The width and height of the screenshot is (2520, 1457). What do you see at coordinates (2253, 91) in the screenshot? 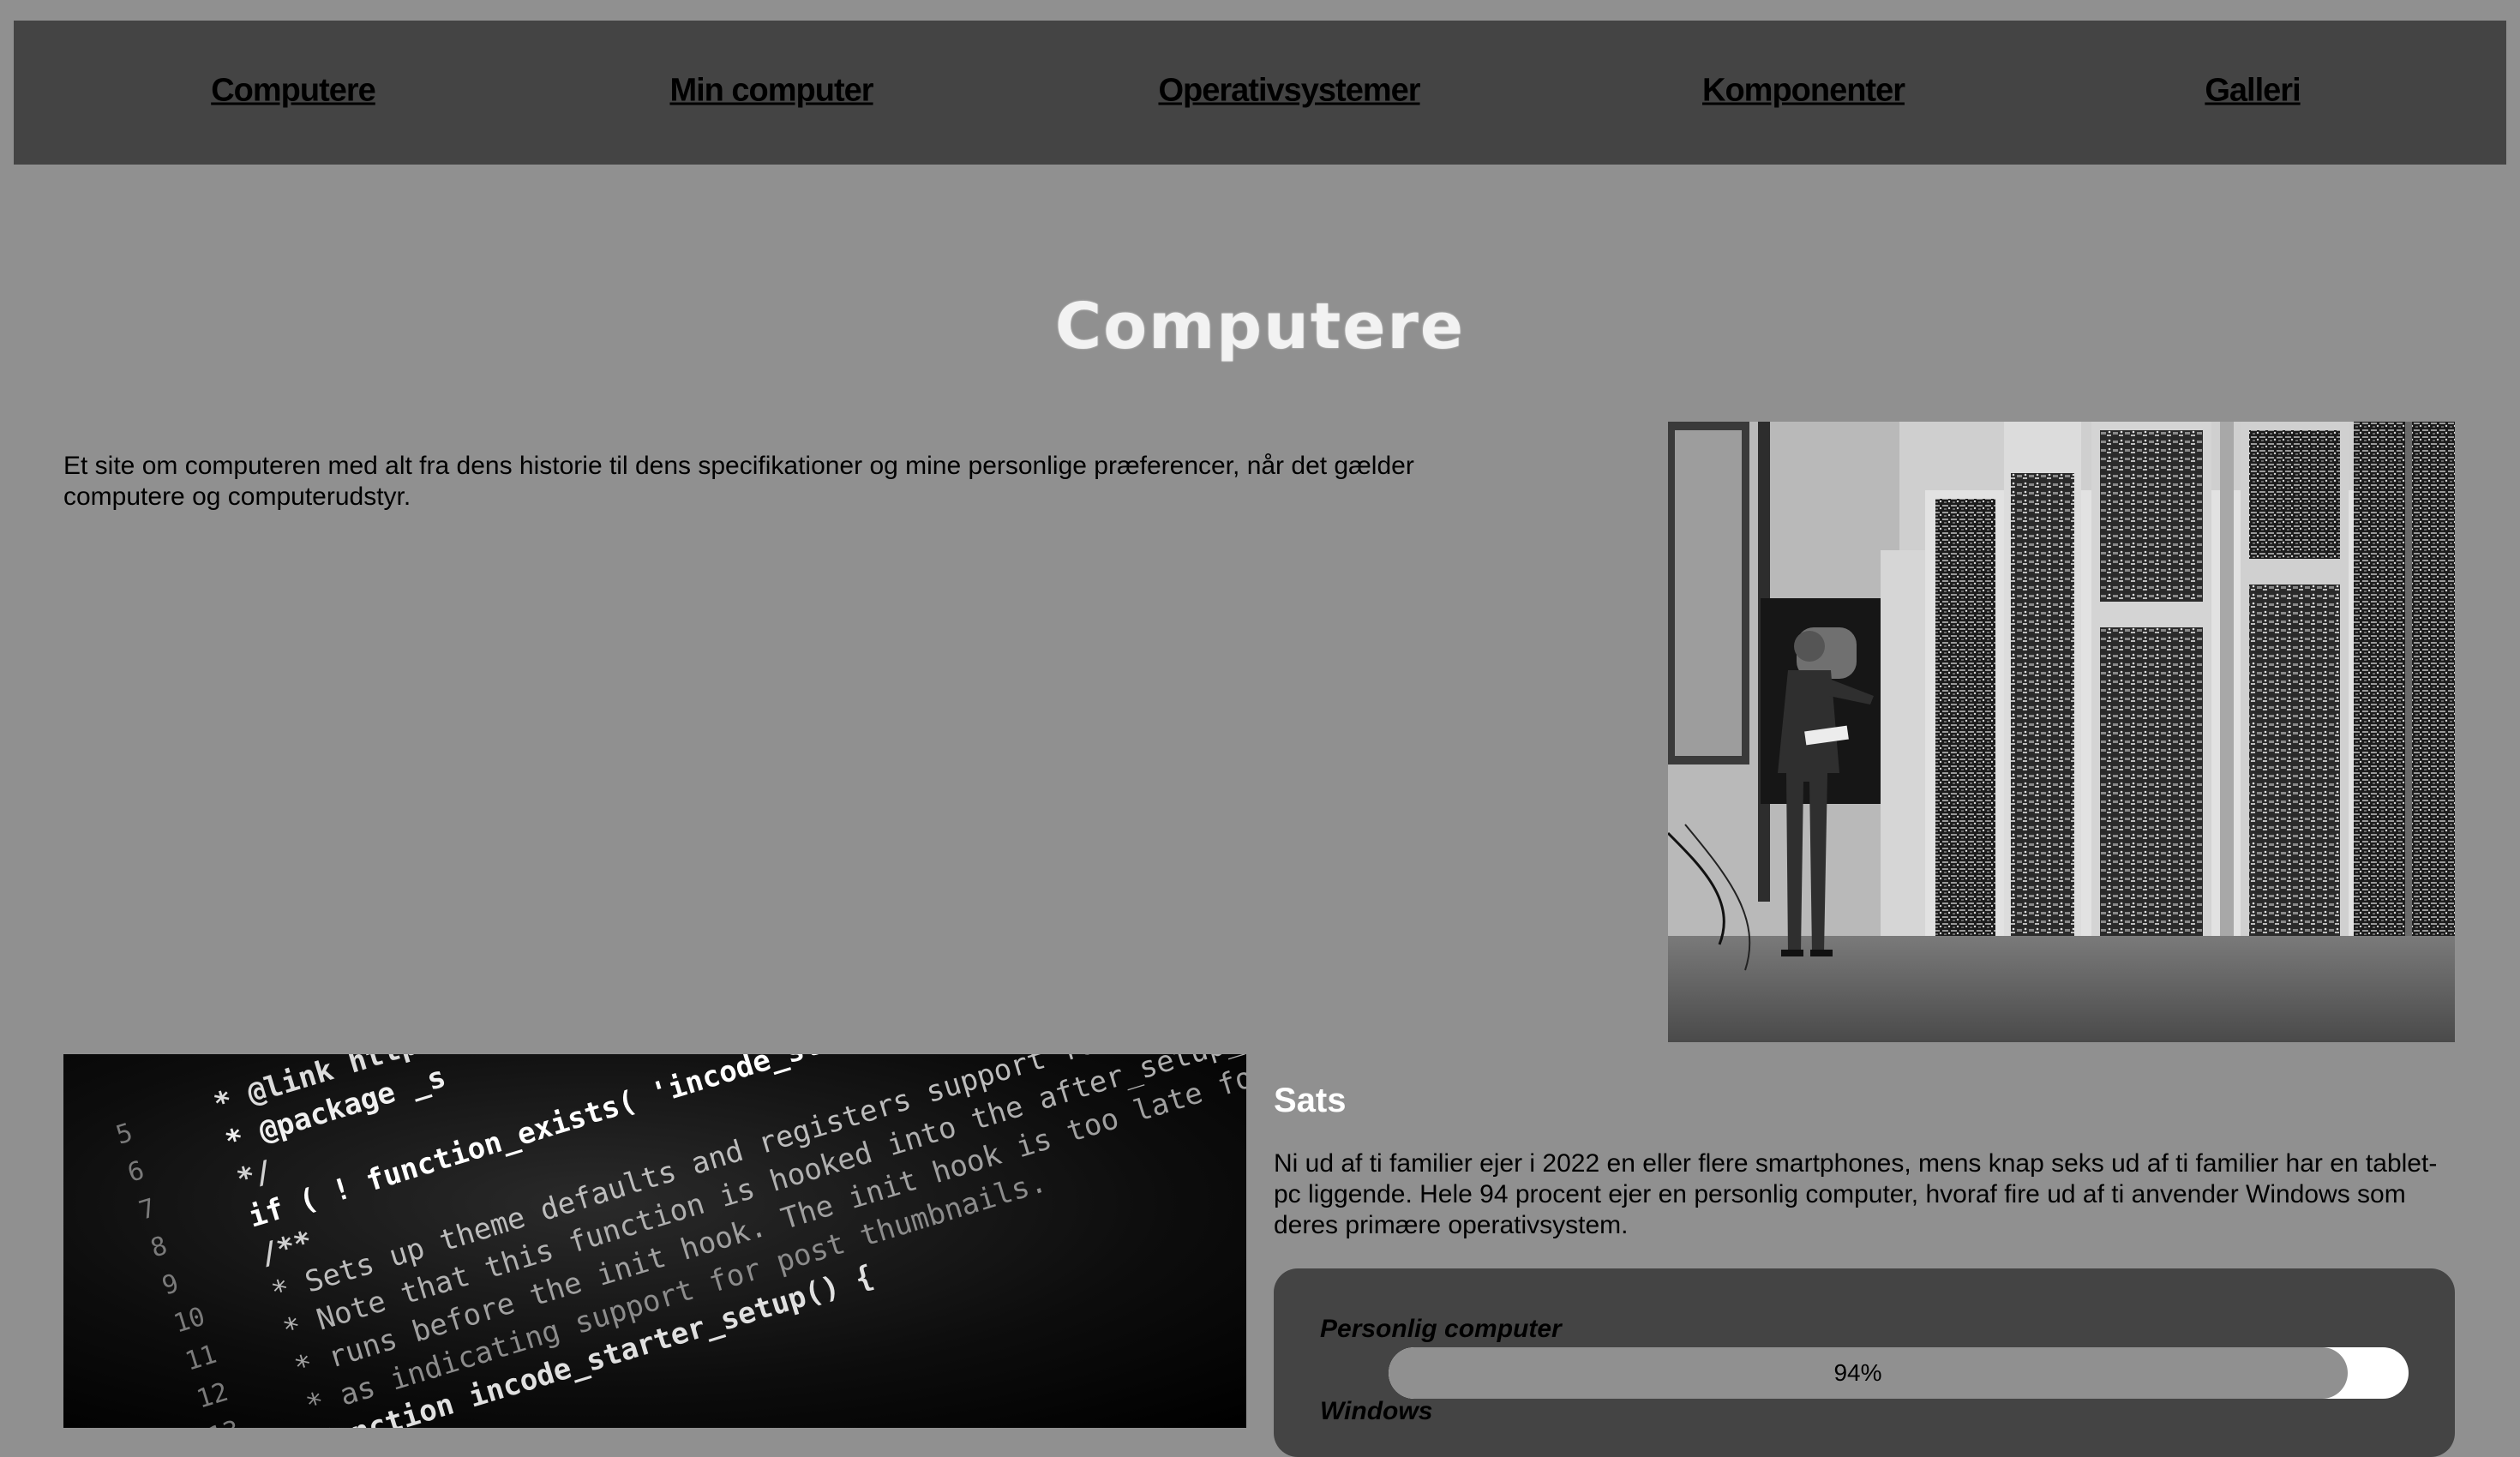
I see `nav-link-galleri: Galleri` at bounding box center [2253, 91].